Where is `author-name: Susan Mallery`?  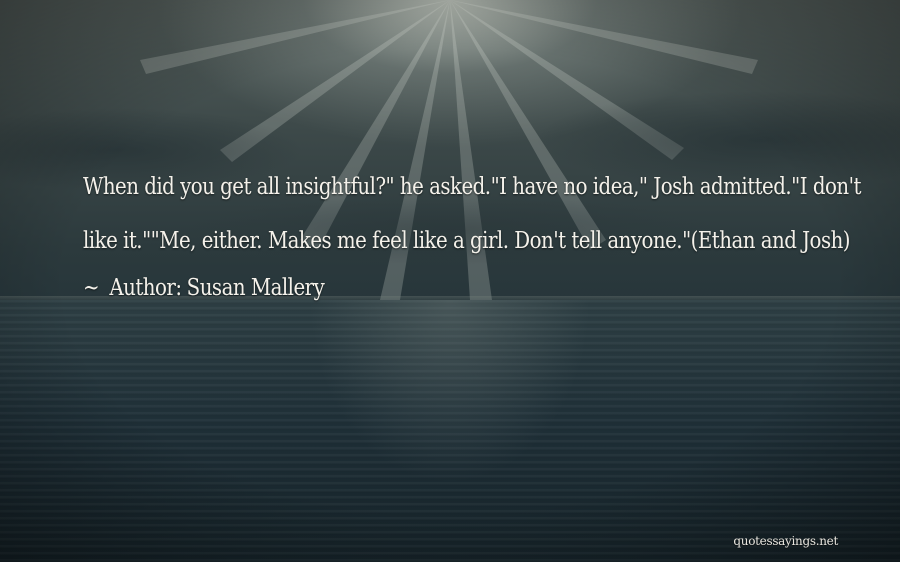
author-name: Susan Mallery is located at coordinates (255, 288).